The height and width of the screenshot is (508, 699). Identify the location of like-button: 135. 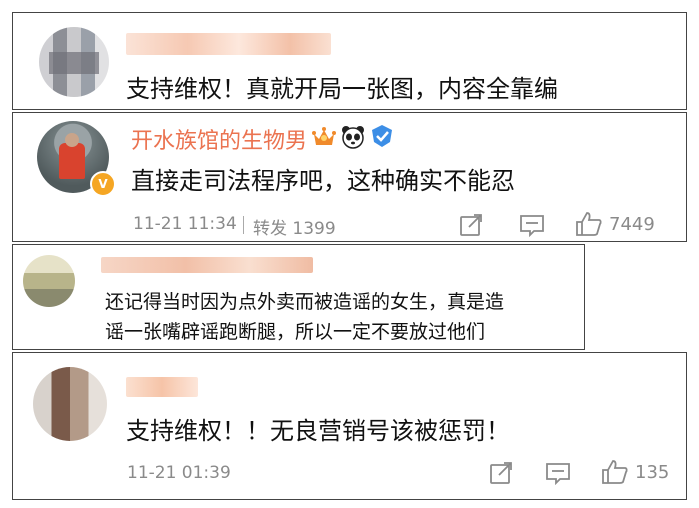
(635, 472).